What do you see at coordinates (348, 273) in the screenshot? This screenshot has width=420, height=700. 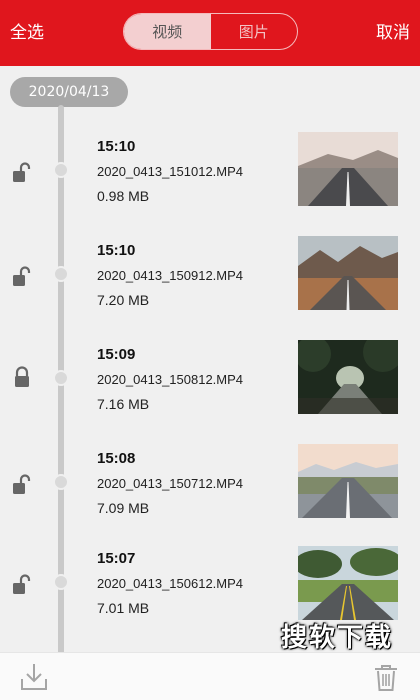 I see `road-mountains-icon` at bounding box center [348, 273].